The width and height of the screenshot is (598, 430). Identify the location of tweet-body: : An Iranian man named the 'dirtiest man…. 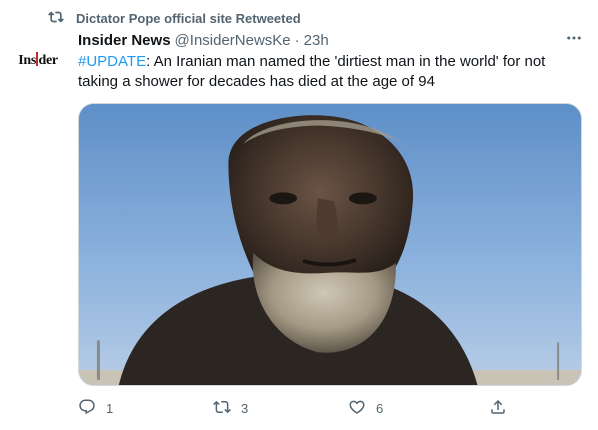
(312, 71).